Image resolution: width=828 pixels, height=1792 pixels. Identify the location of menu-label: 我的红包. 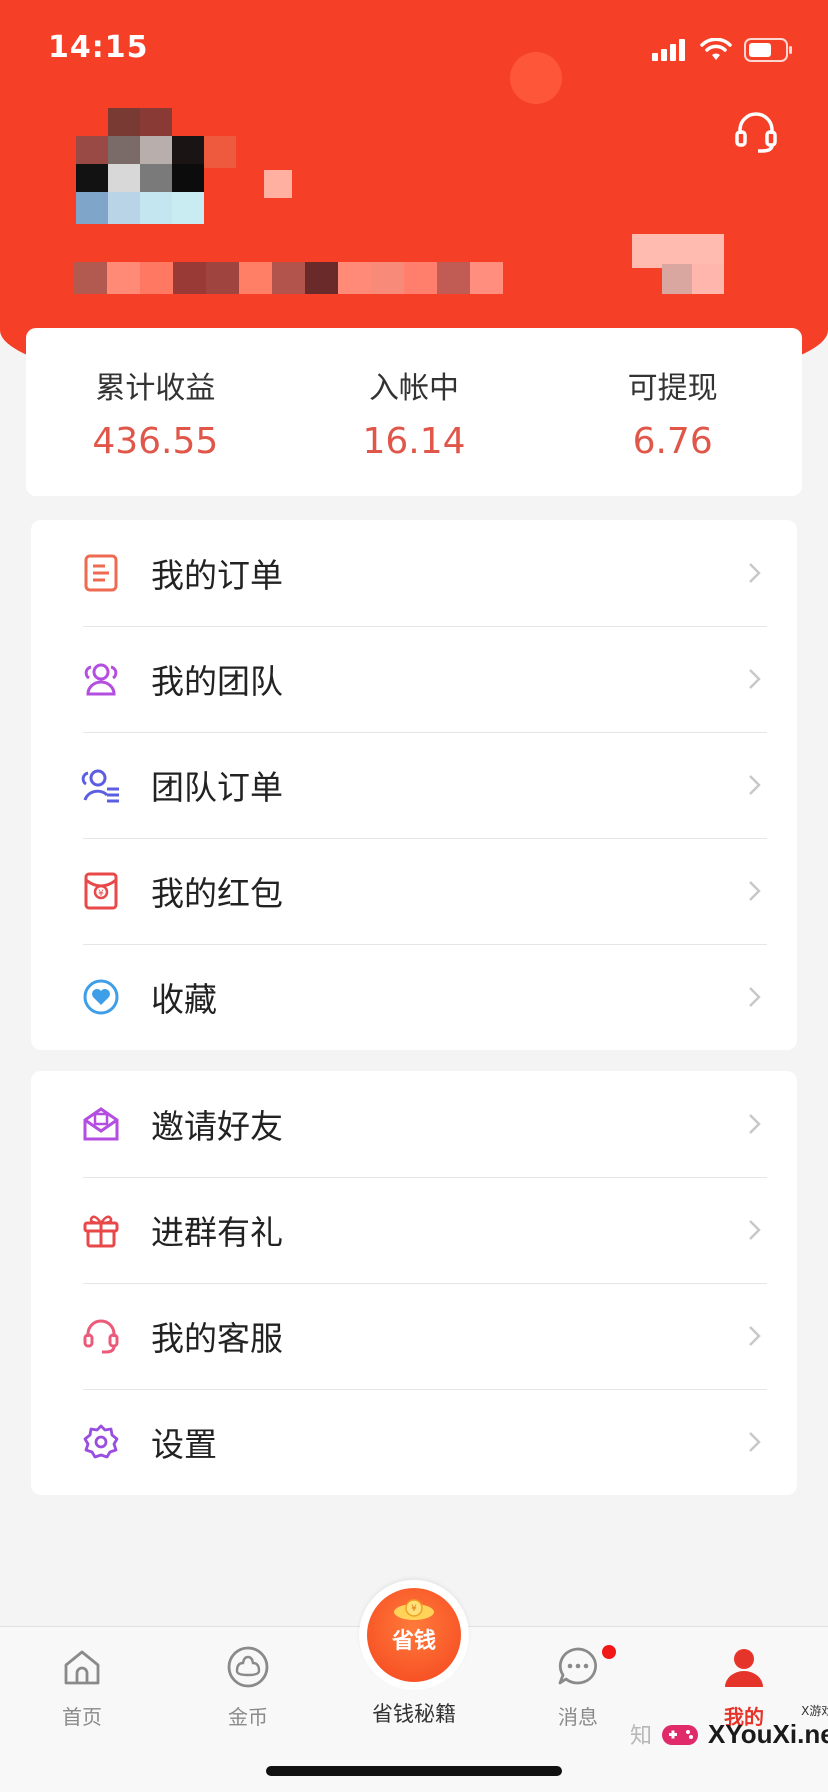
(217, 893).